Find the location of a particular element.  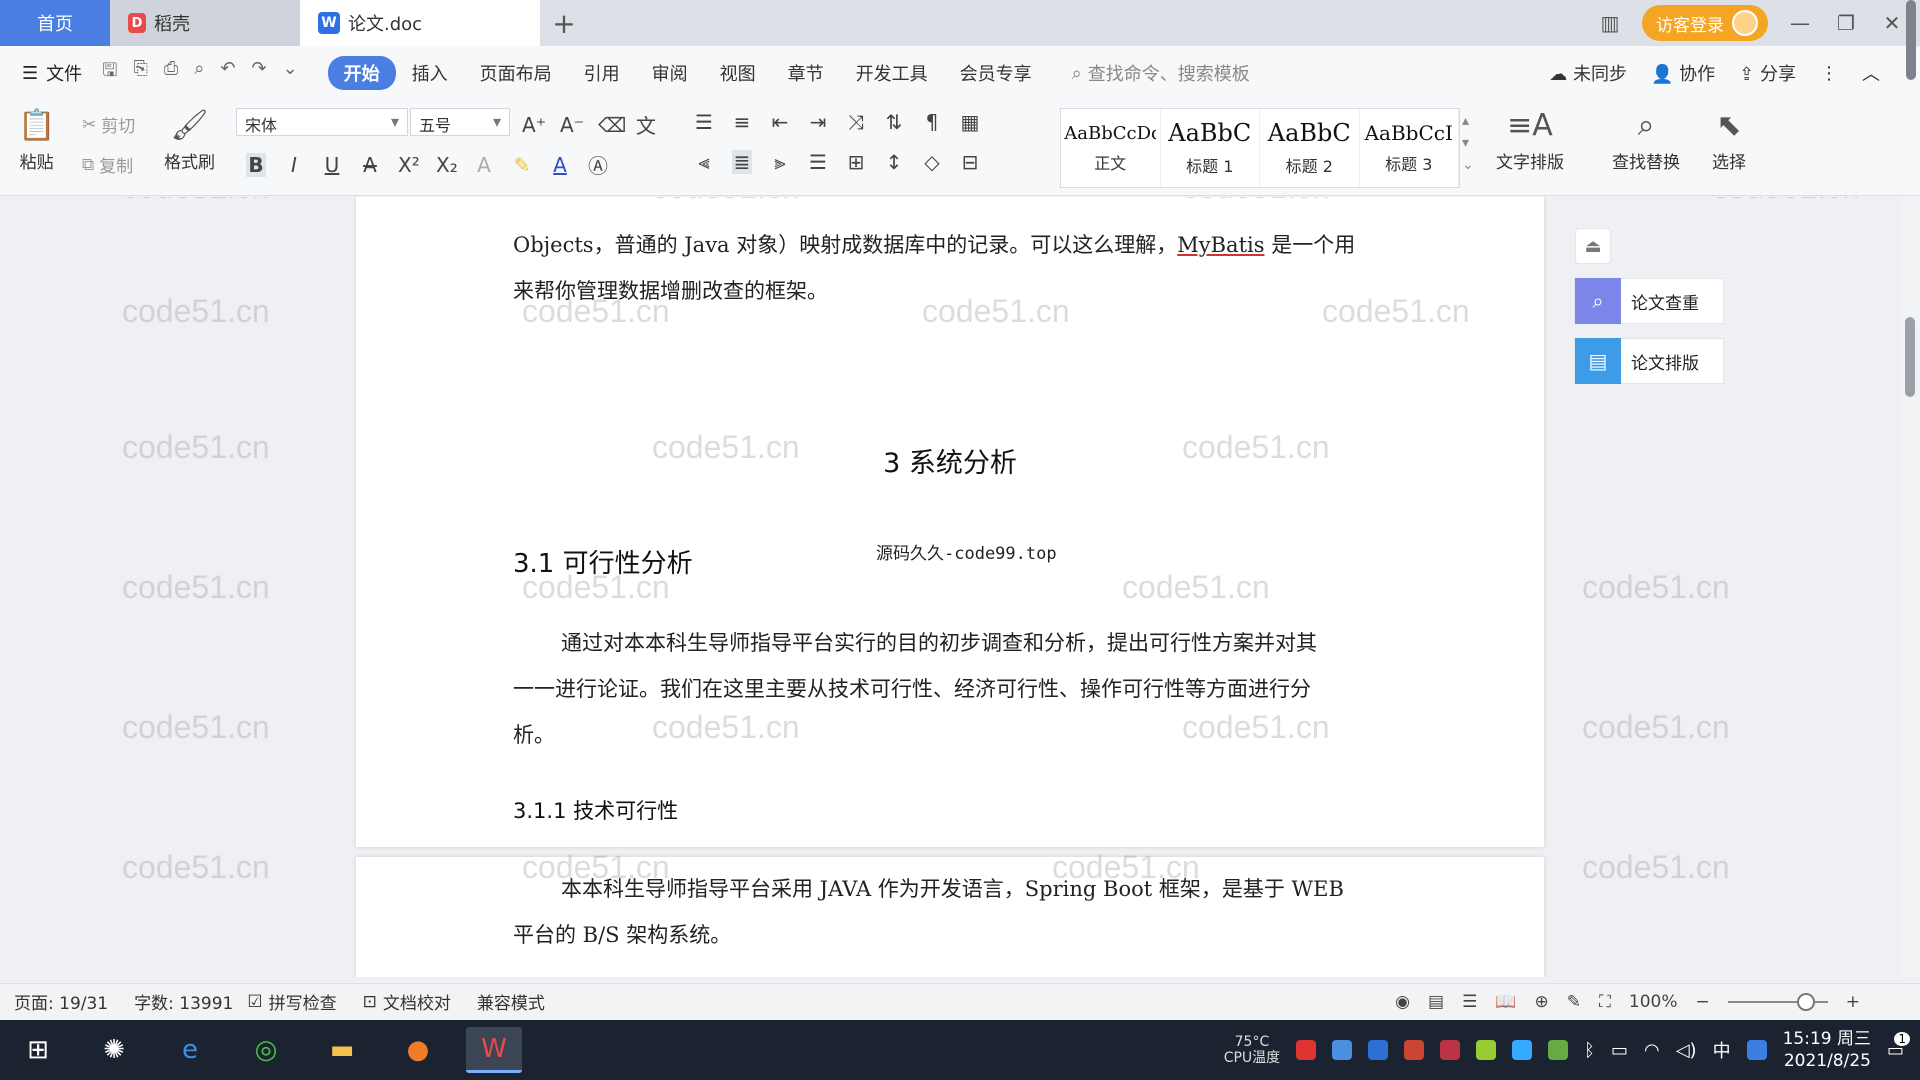

char-border-icon: Ⓐ is located at coordinates (598, 164).